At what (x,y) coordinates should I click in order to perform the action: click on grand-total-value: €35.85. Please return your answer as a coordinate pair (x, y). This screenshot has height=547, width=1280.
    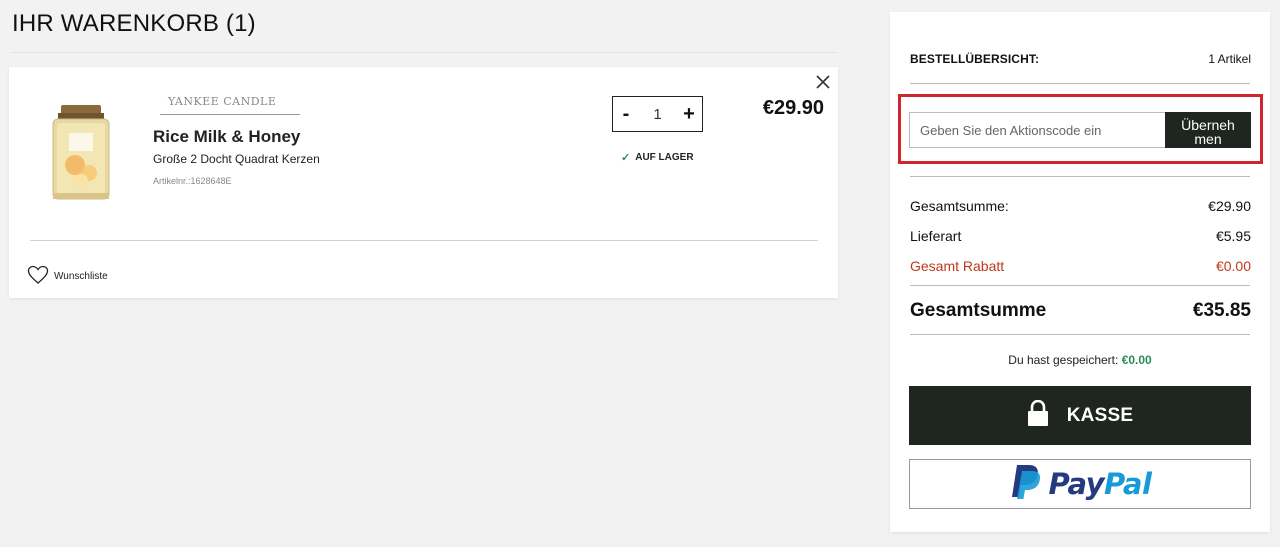
    Looking at the image, I should click on (1221, 310).